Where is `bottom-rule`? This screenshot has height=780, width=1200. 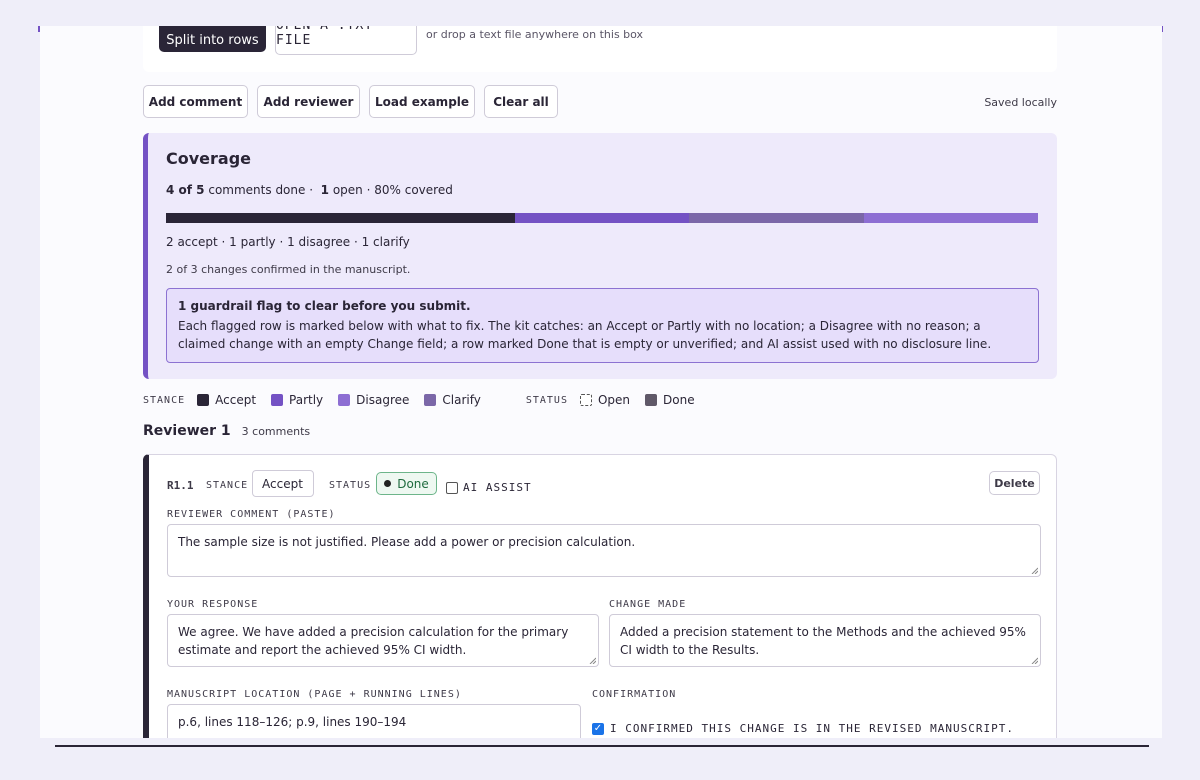
bottom-rule is located at coordinates (602, 746).